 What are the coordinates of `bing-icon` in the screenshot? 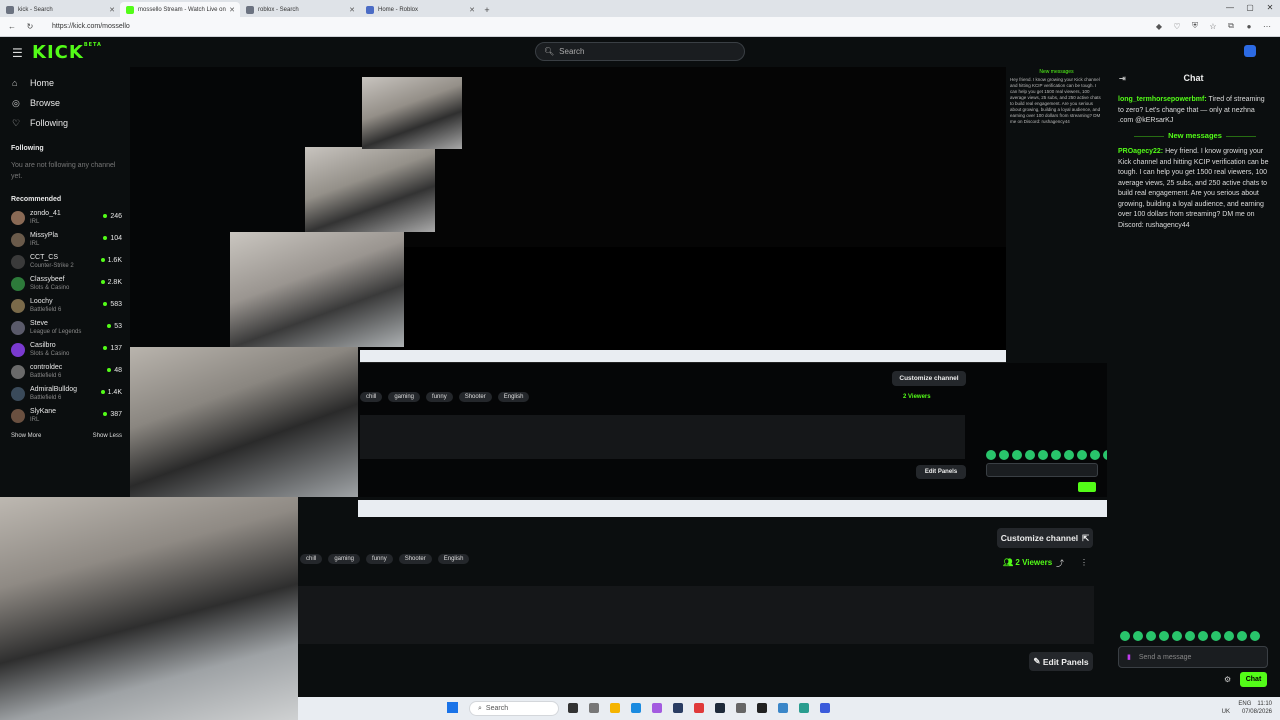 It's located at (250, 9).